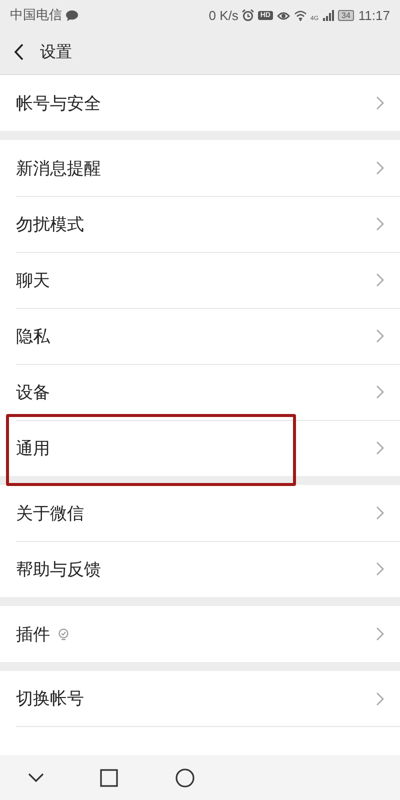 The image size is (400, 800). What do you see at coordinates (50, 513) in the screenshot?
I see `item-label: 关于微信` at bounding box center [50, 513].